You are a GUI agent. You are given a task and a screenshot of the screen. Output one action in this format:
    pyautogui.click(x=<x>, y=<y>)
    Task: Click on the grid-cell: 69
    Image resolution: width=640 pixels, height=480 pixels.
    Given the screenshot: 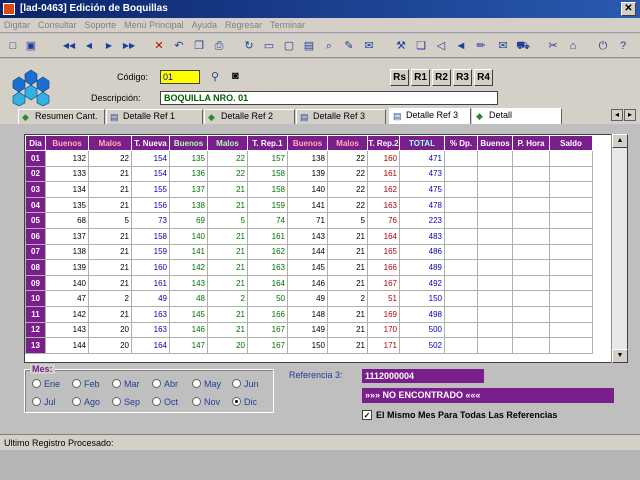 What is the action you would take?
    pyautogui.click(x=188, y=220)
    